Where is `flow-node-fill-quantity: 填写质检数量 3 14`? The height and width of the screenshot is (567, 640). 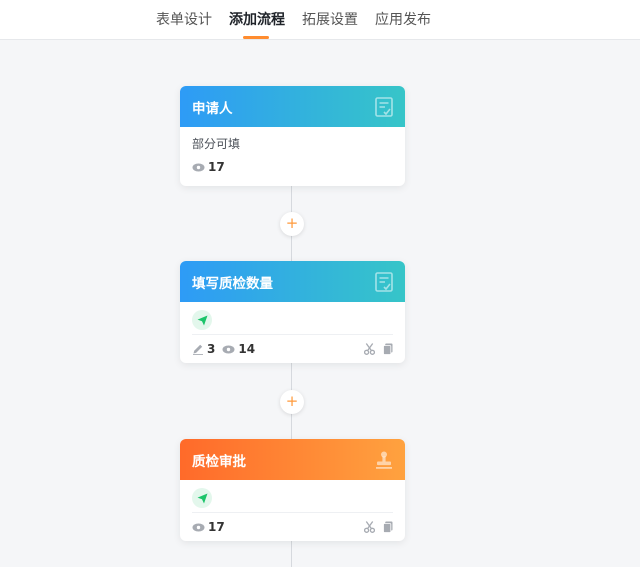 flow-node-fill-quantity: 填写质检数量 3 14 is located at coordinates (292, 312).